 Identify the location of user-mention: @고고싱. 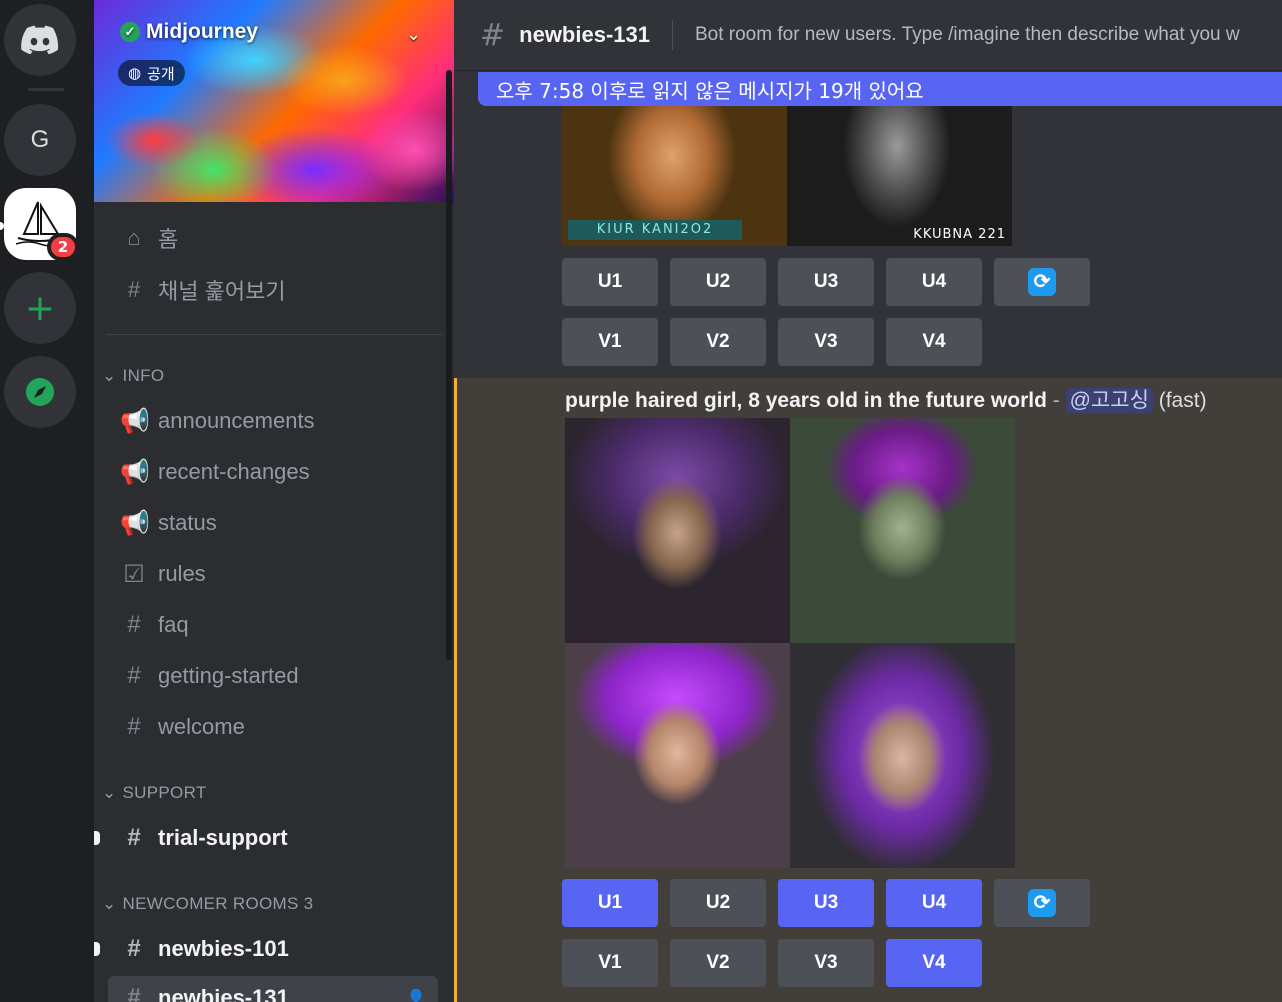
(1109, 400).